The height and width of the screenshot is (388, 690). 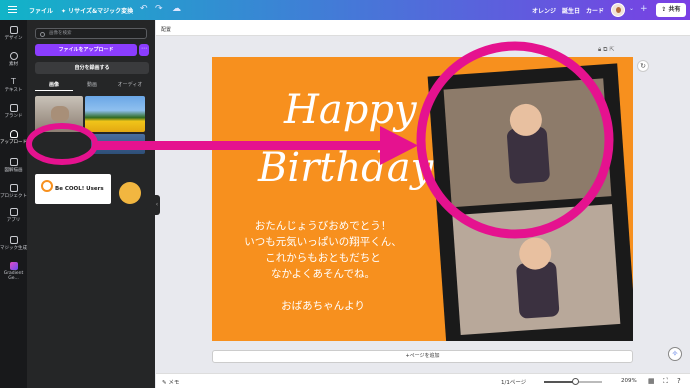 What do you see at coordinates (144, 50) in the screenshot?
I see `upload-more-button: ⋯` at bounding box center [144, 50].